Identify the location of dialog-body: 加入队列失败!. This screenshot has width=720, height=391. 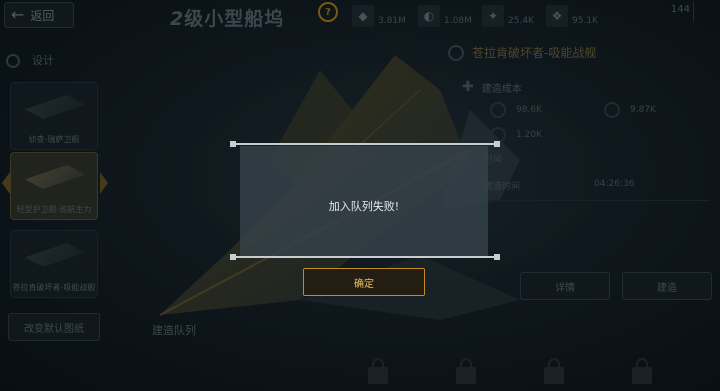
(364, 201).